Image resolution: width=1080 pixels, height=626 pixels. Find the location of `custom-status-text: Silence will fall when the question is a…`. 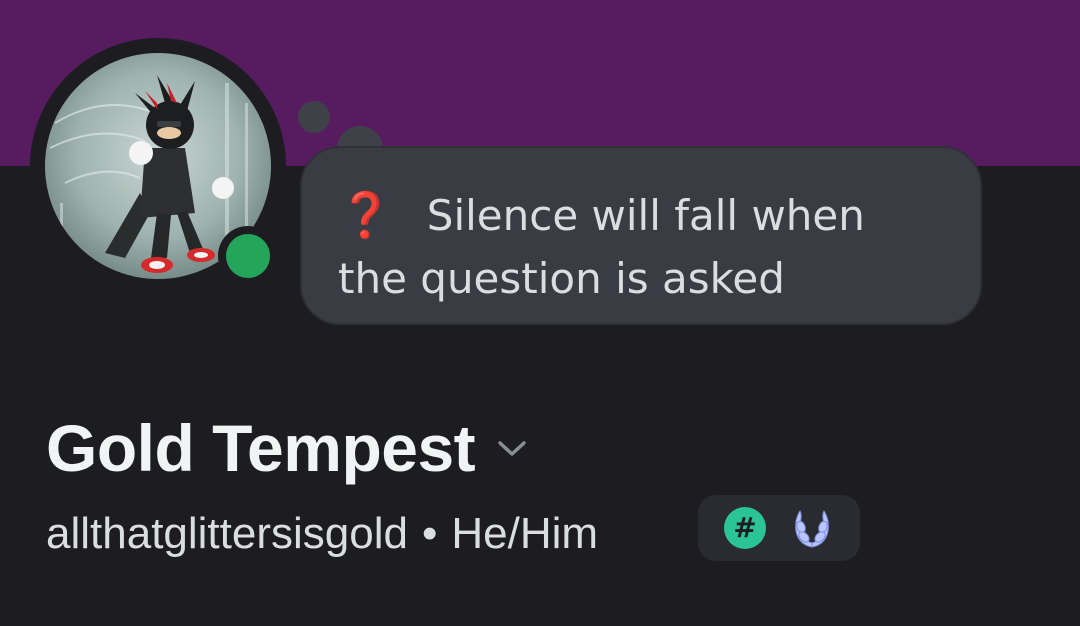

custom-status-text: Silence will fall when the question is a… is located at coordinates (601, 247).